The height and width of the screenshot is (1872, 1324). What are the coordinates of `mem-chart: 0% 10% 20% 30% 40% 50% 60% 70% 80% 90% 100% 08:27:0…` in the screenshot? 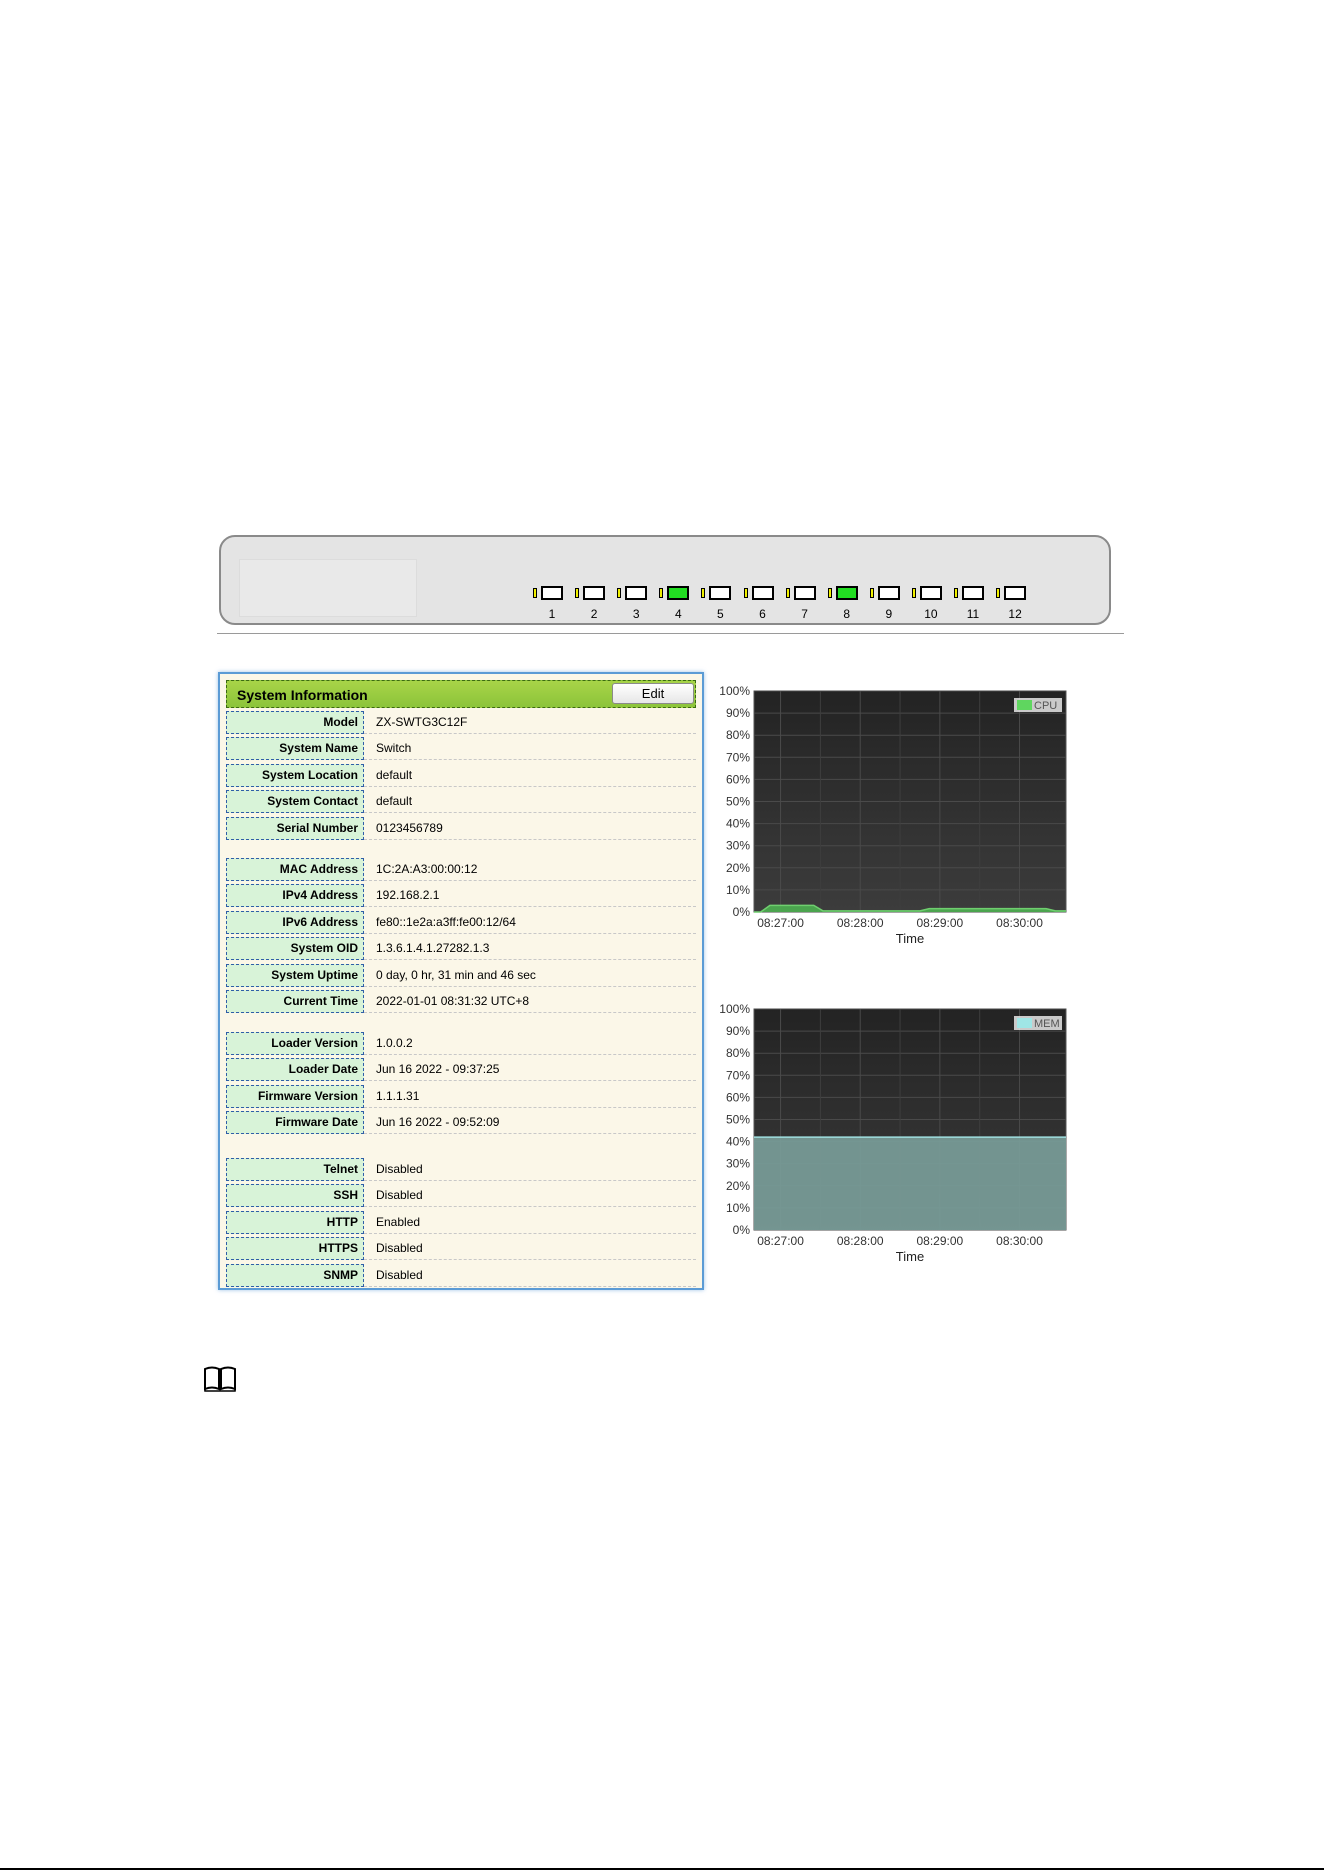 It's located at (895, 1133).